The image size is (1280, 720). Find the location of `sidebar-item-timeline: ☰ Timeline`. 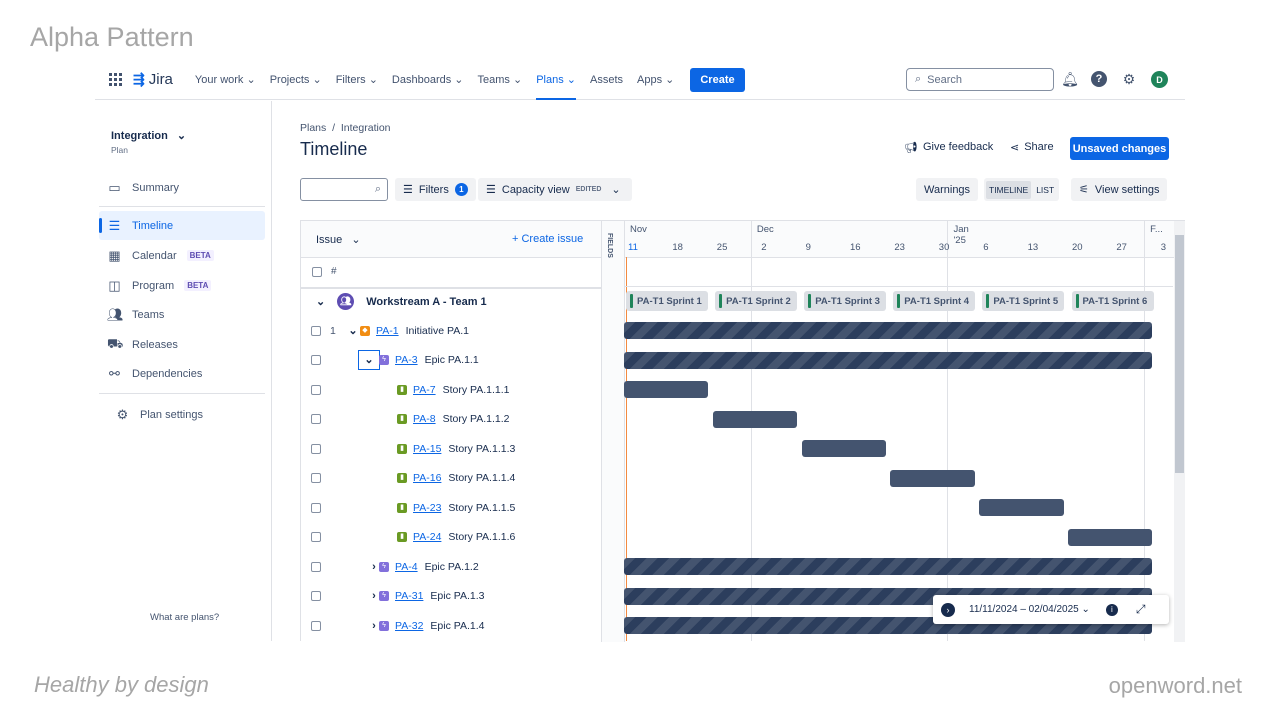

sidebar-item-timeline: ☰ Timeline is located at coordinates (182, 225).